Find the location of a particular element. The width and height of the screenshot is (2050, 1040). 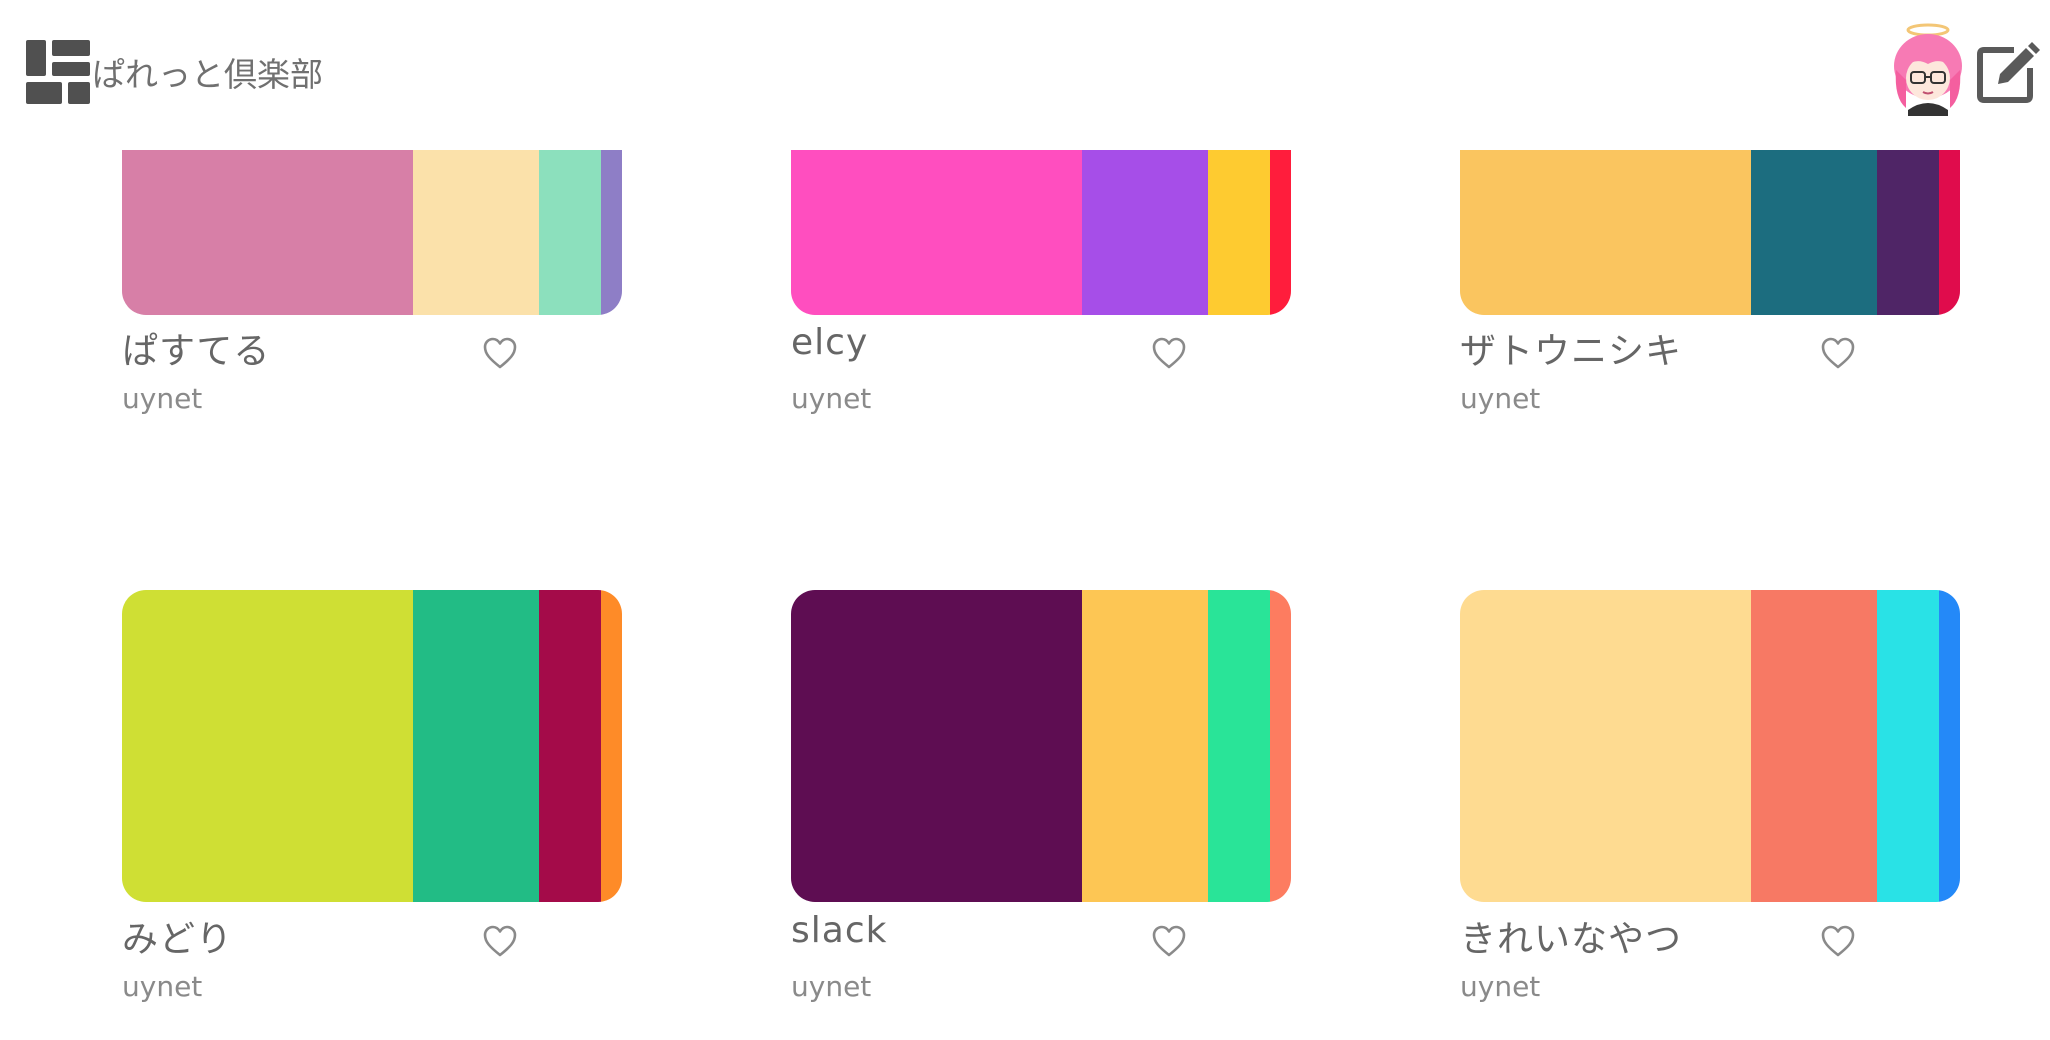

avatar-image is located at coordinates (1928, 69).